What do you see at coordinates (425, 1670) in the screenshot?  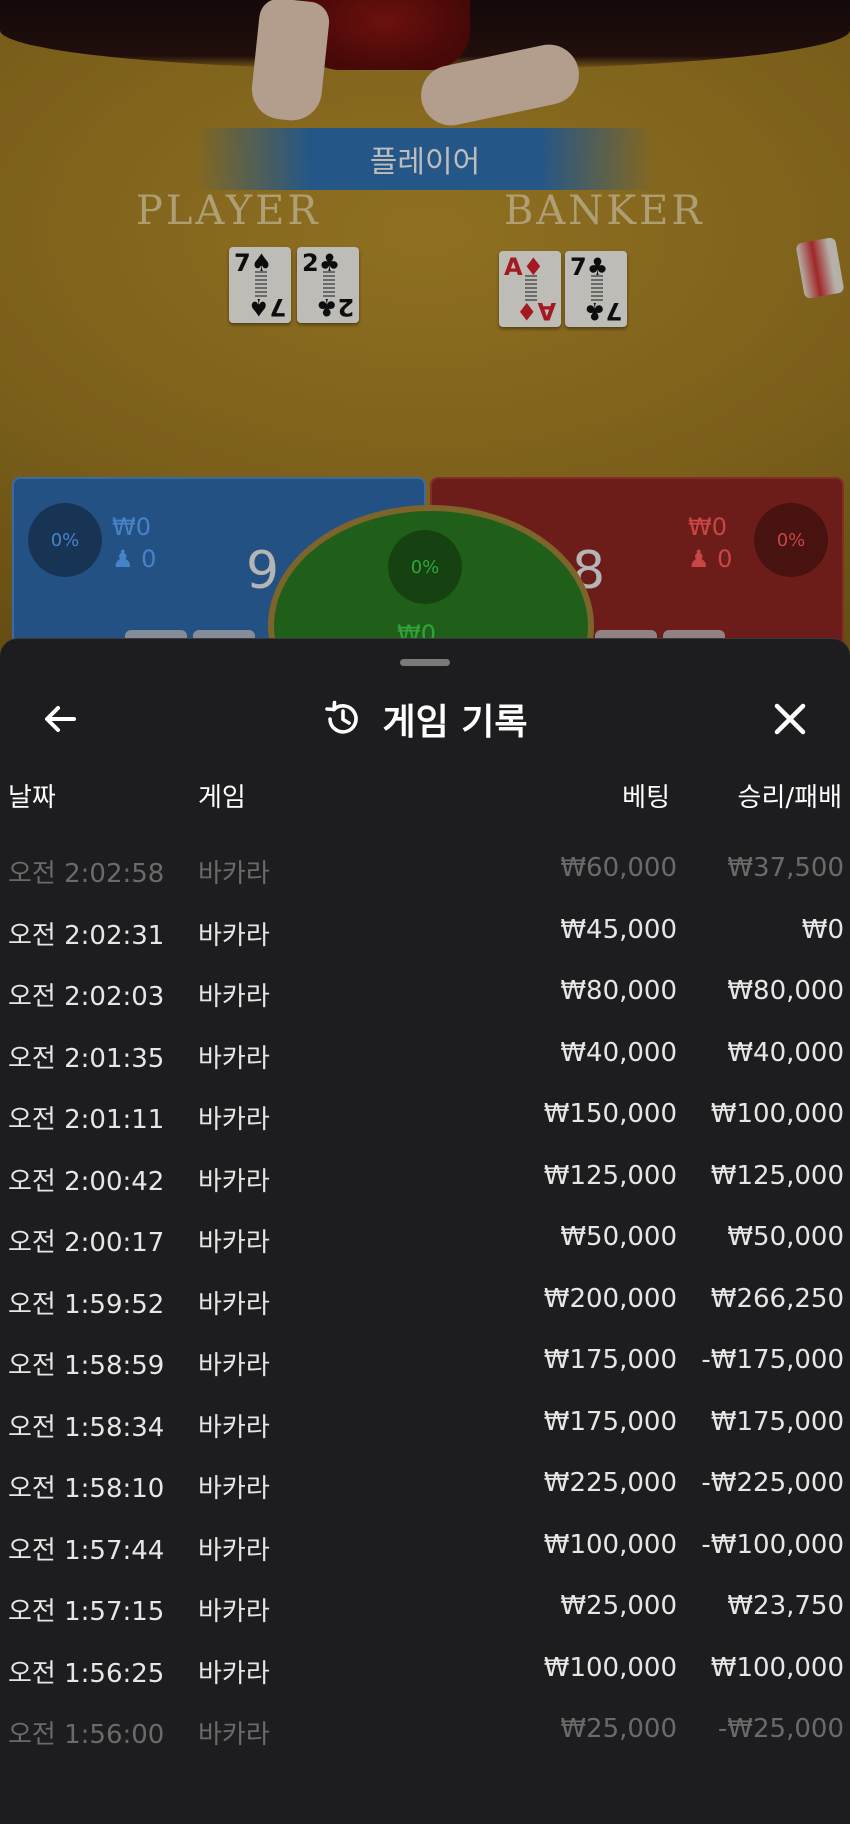 I see `table-row: 오전 1:56:25 바카라 ₩100,000 ₩100,000` at bounding box center [425, 1670].